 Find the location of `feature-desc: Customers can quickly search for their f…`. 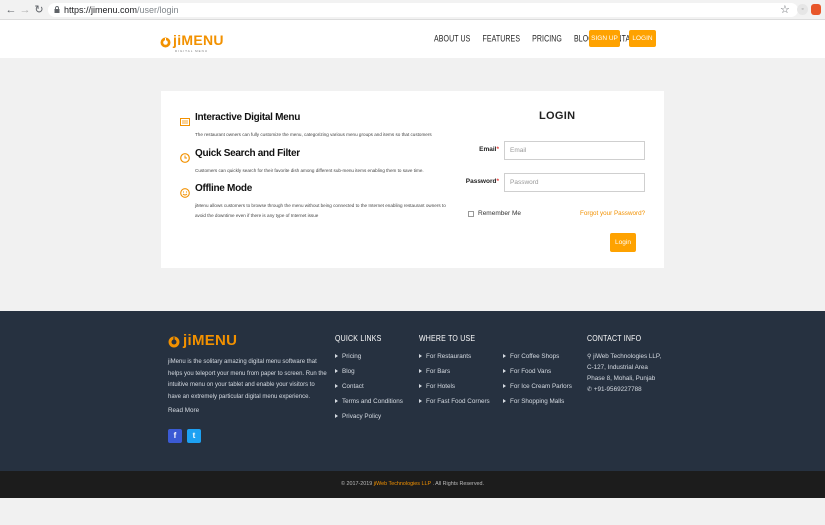

feature-desc: Customers can quickly search for their f… is located at coordinates (309, 170).